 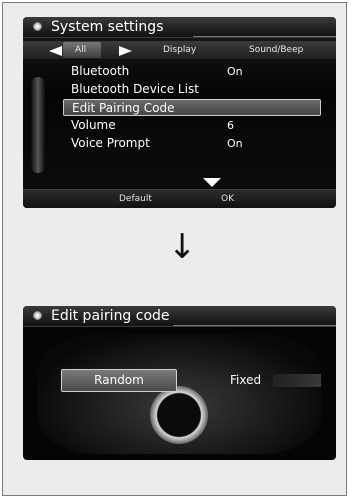 What do you see at coordinates (55, 51) in the screenshot?
I see `tab-left-arrow-icon` at bounding box center [55, 51].